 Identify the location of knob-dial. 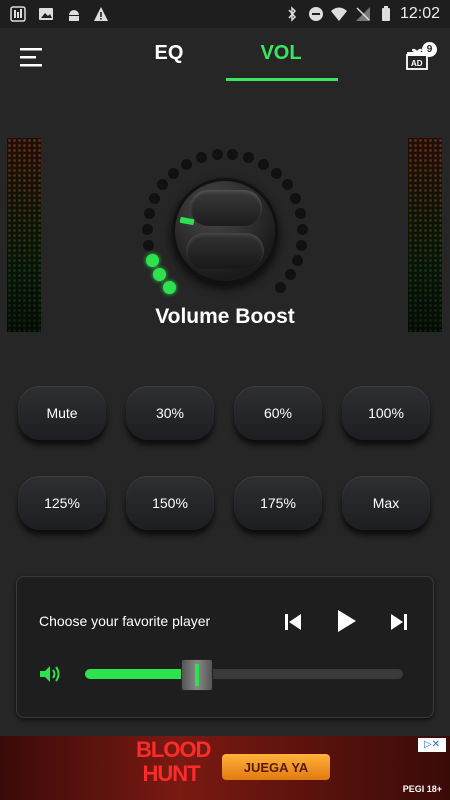
(225, 231).